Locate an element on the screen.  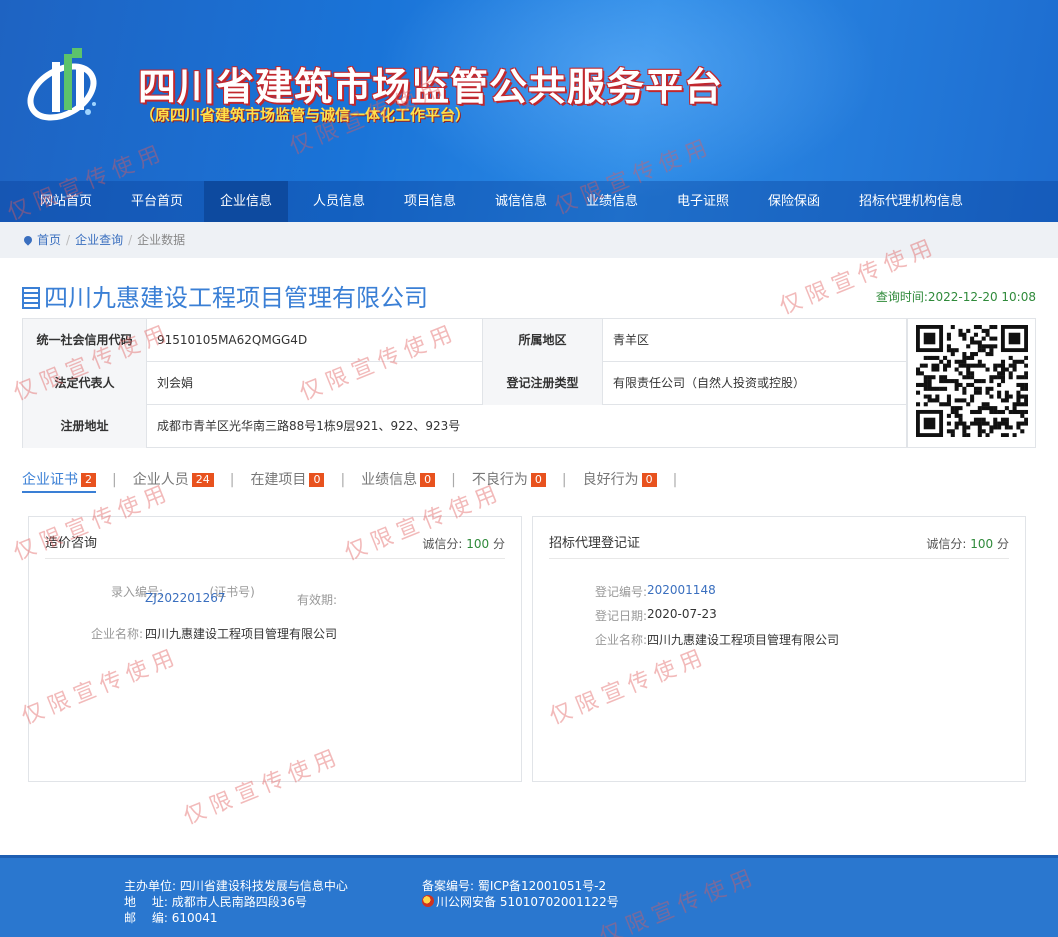
legal-rep-label: 法定代表人 is located at coordinates (85, 383).